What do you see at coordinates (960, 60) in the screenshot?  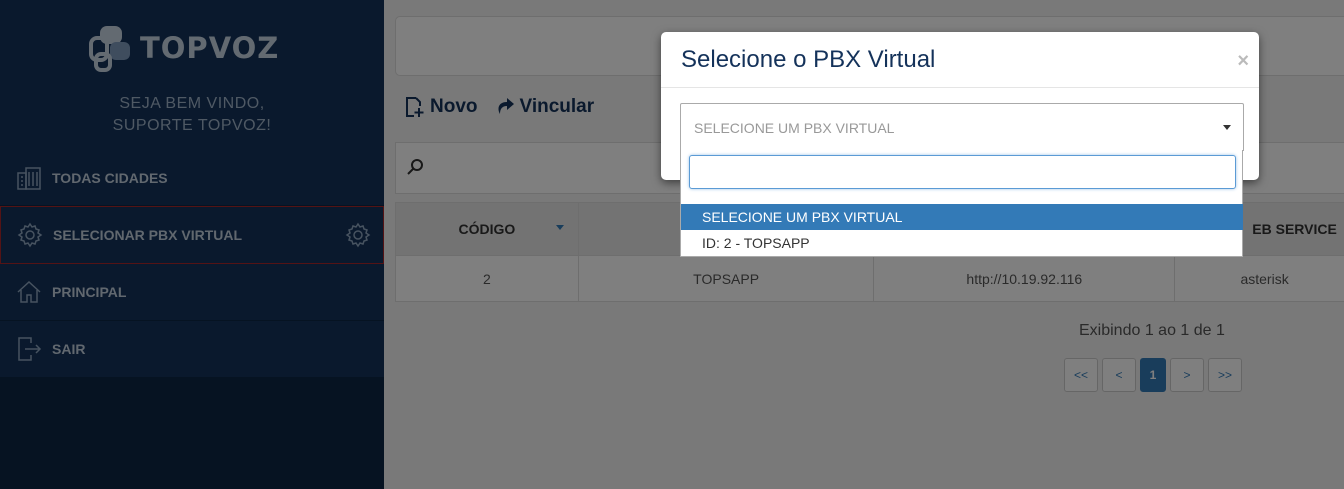 I see `modal-header: Selecione o PBX Virtual ×` at bounding box center [960, 60].